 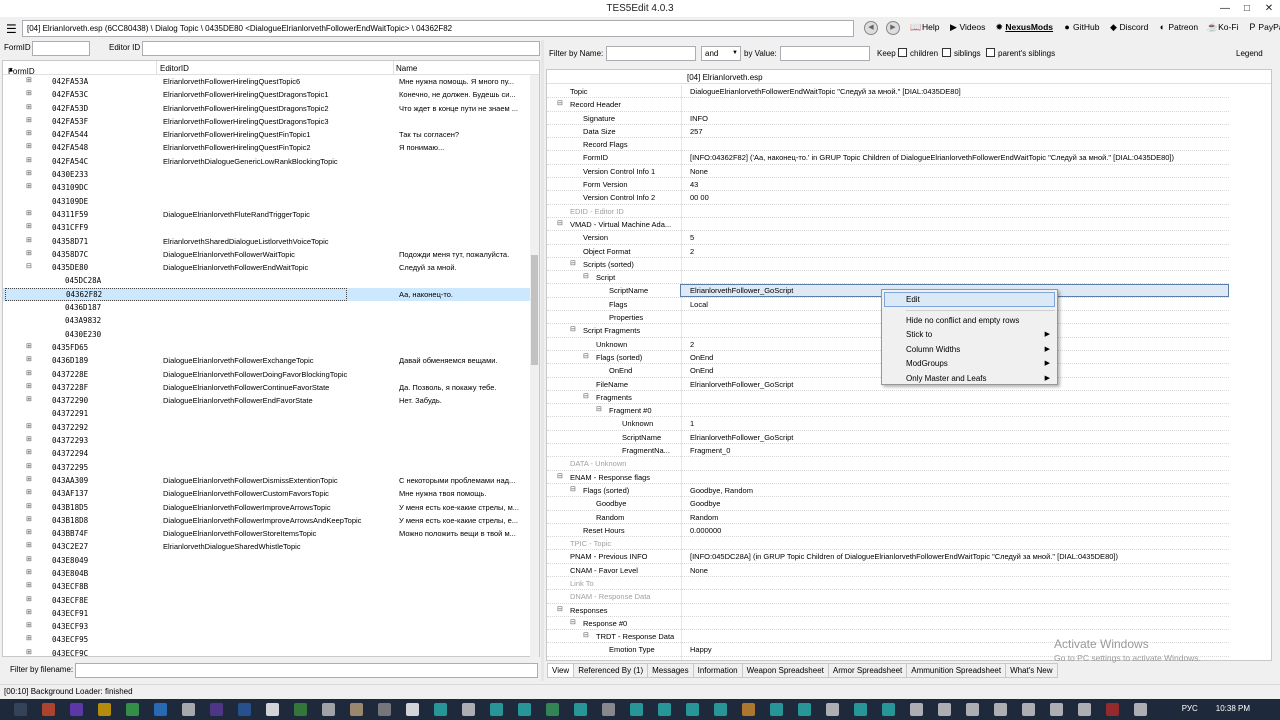 I want to click on field-value: 00 00, so click(x=699, y=197).